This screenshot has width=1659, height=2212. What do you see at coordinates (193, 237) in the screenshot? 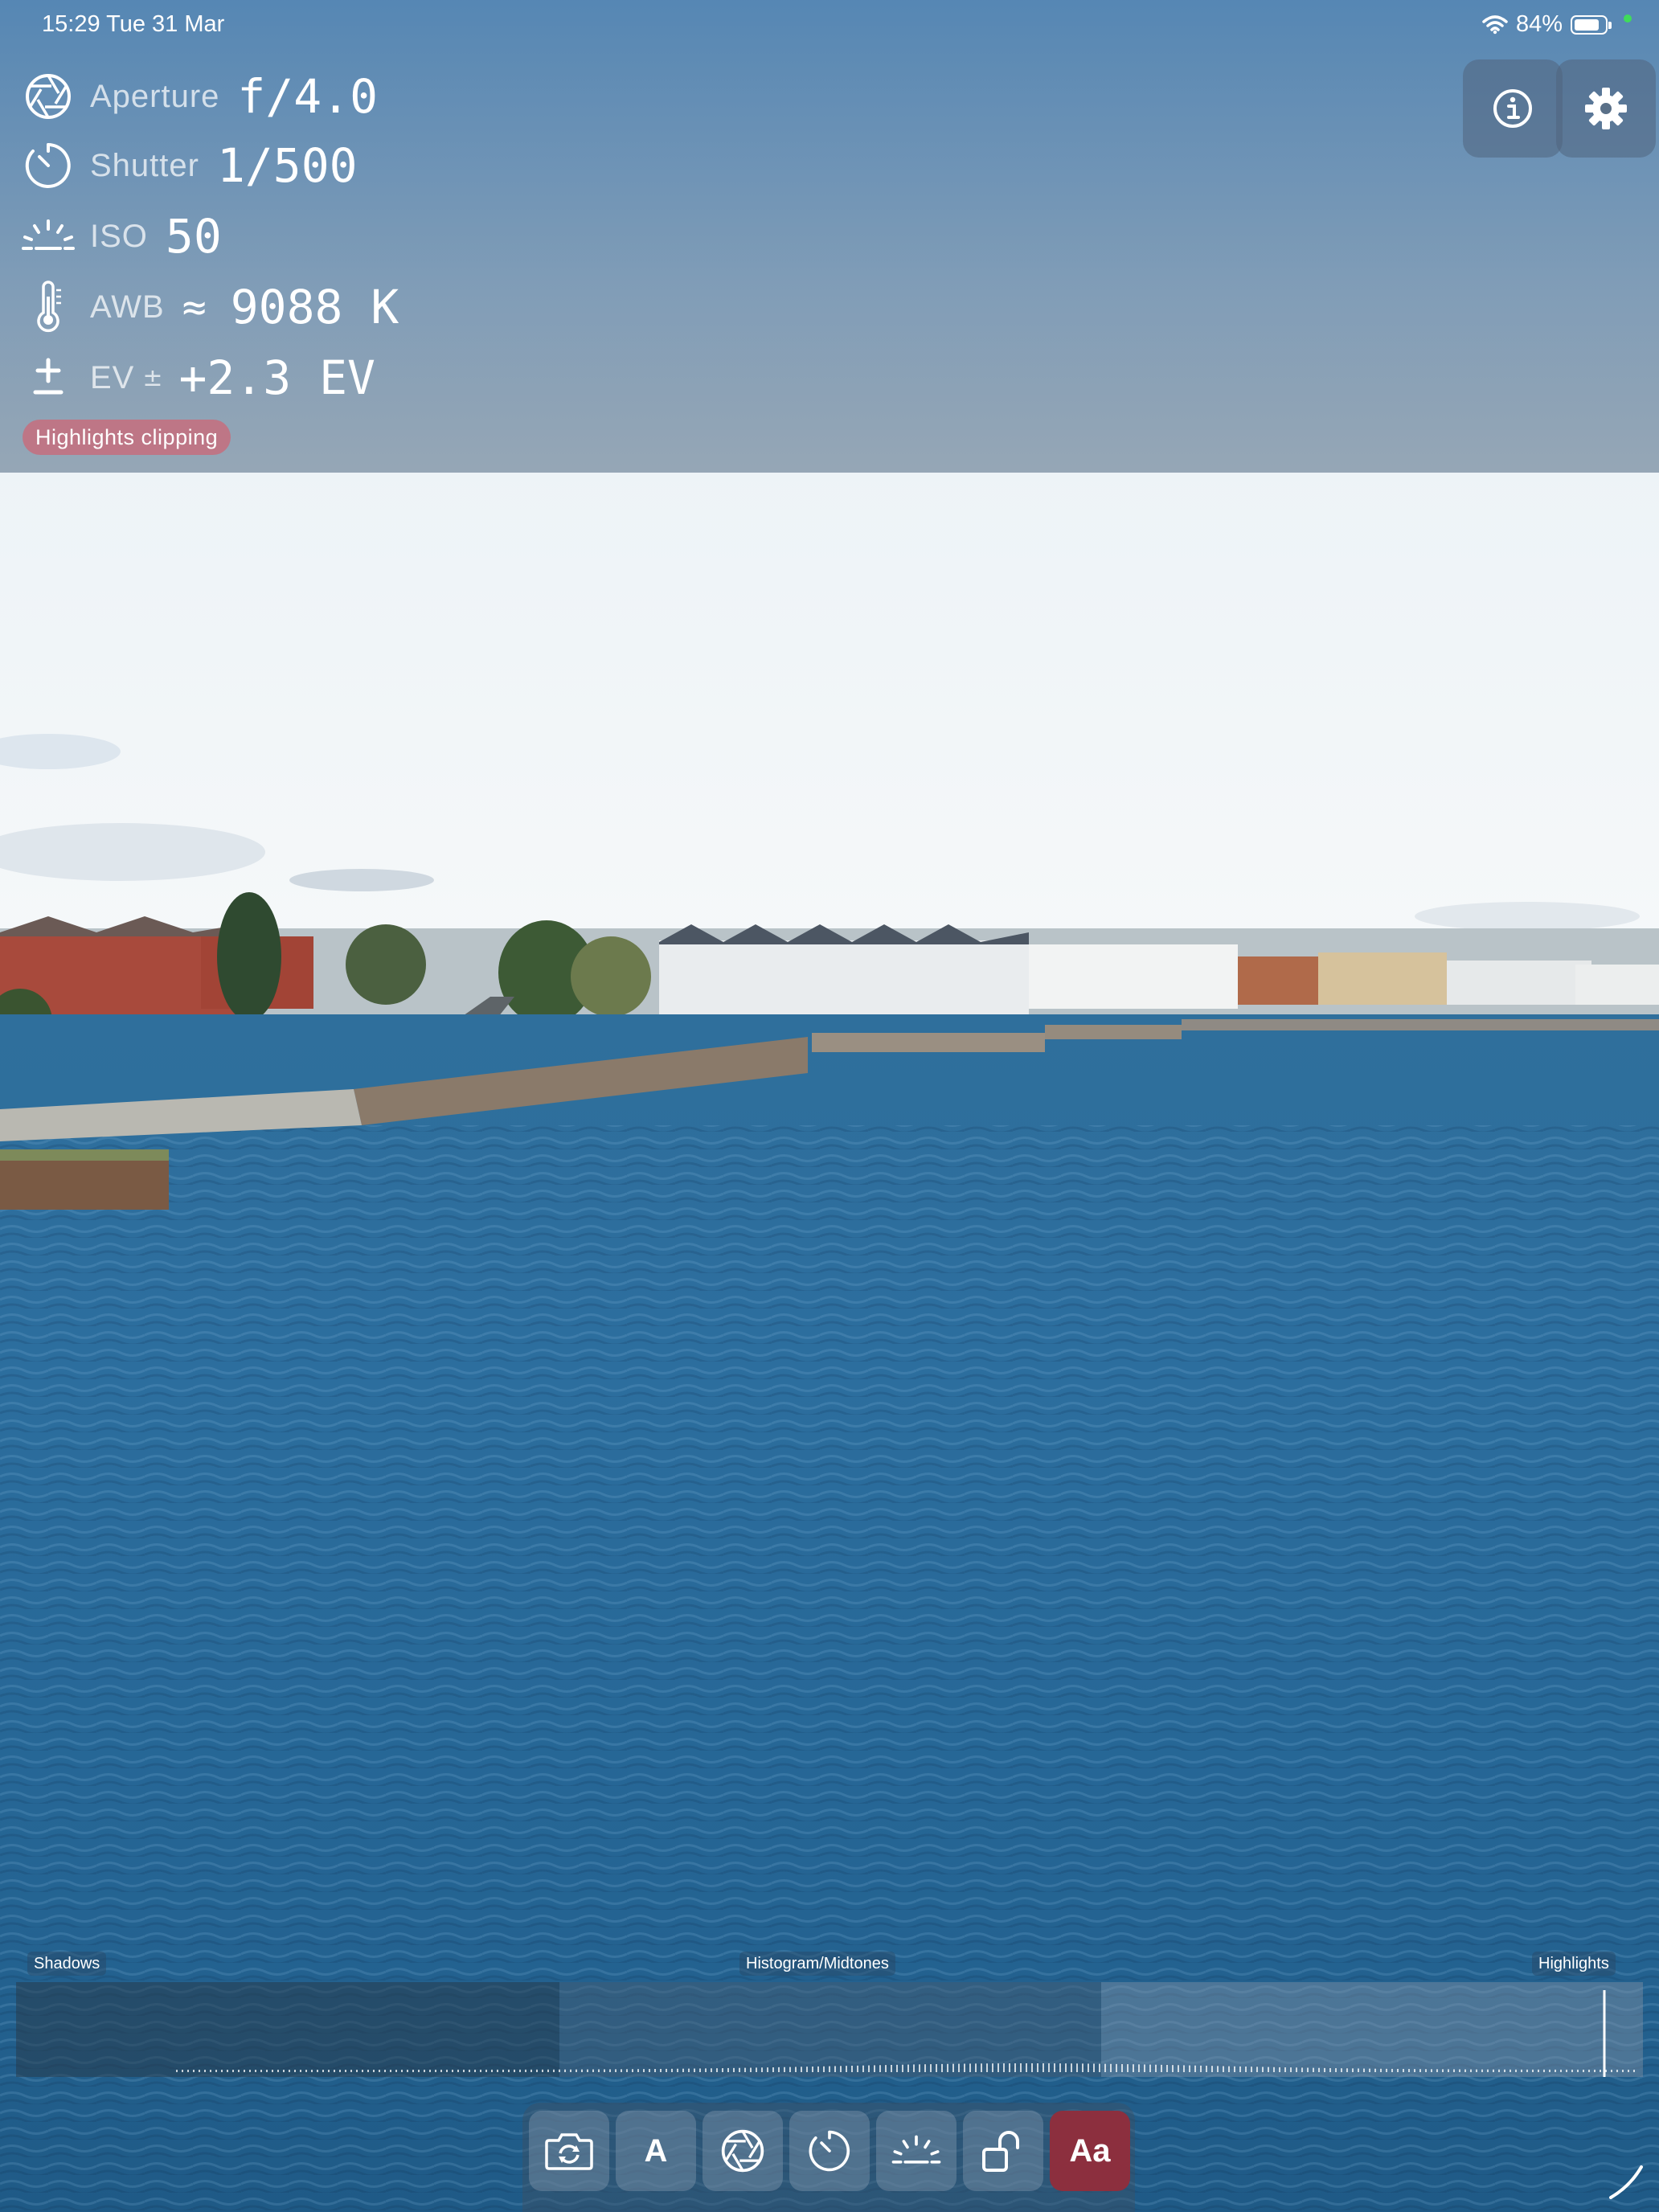
I see `iso-value: 50` at bounding box center [193, 237].